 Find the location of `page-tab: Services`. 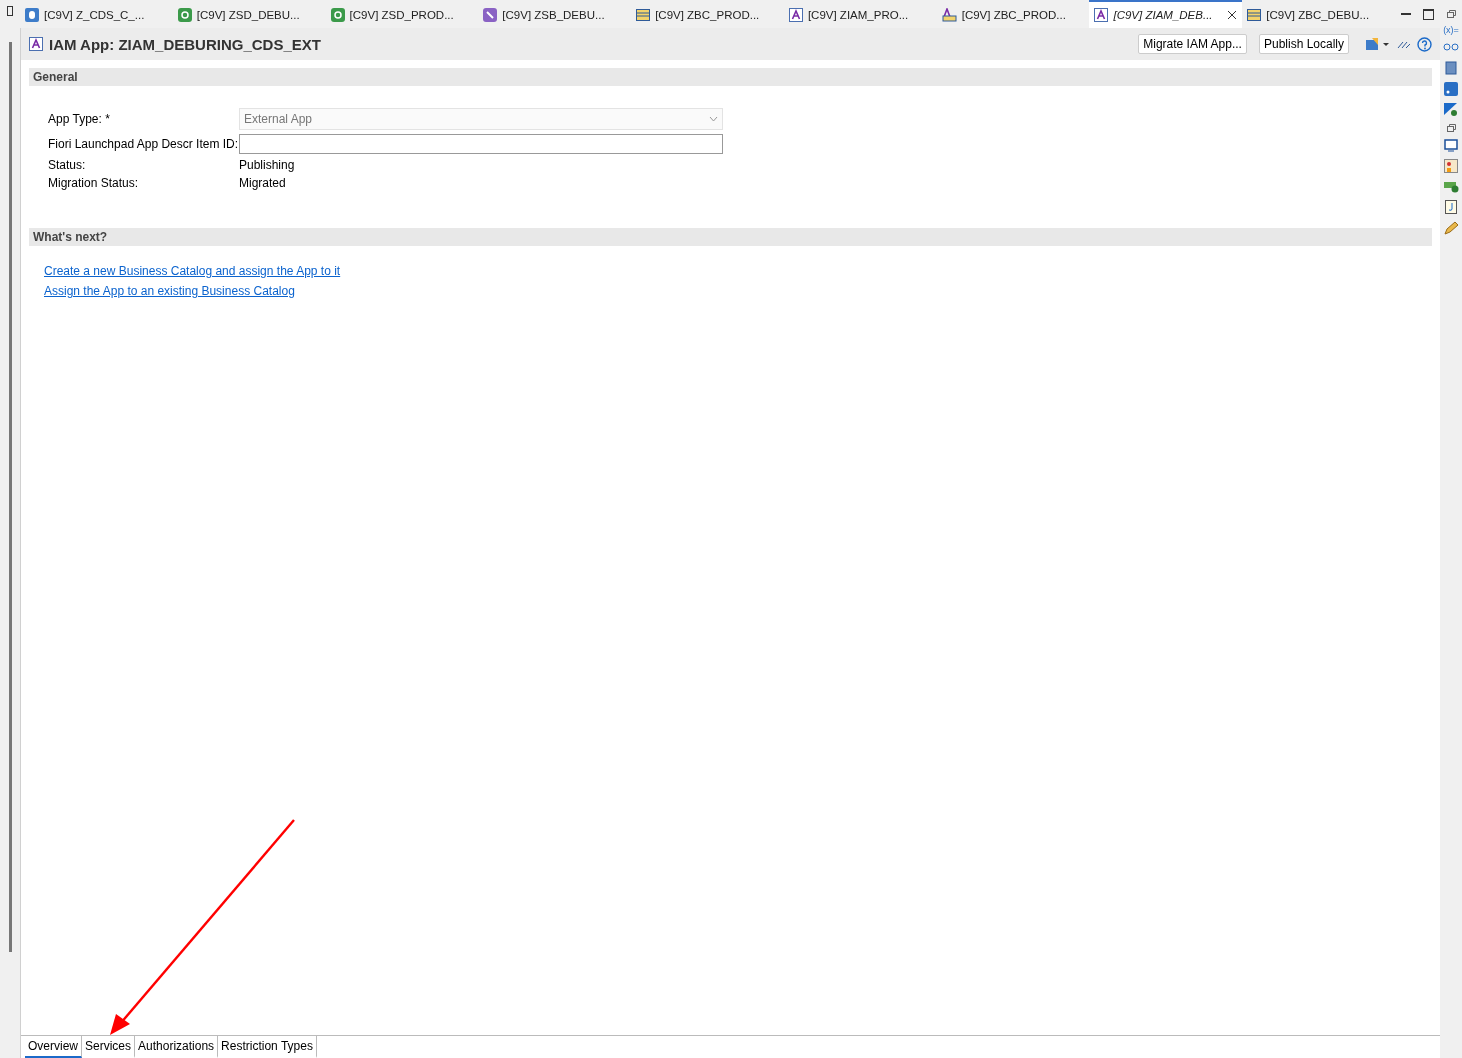

page-tab: Services is located at coordinates (109, 1047).